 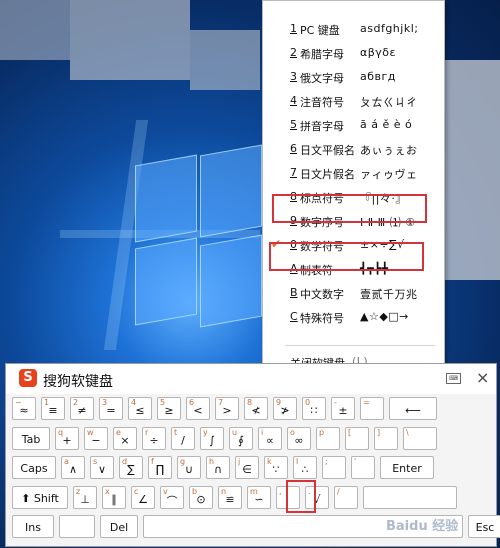 I want to click on highlight-box-math-symbols, so click(x=346, y=256).